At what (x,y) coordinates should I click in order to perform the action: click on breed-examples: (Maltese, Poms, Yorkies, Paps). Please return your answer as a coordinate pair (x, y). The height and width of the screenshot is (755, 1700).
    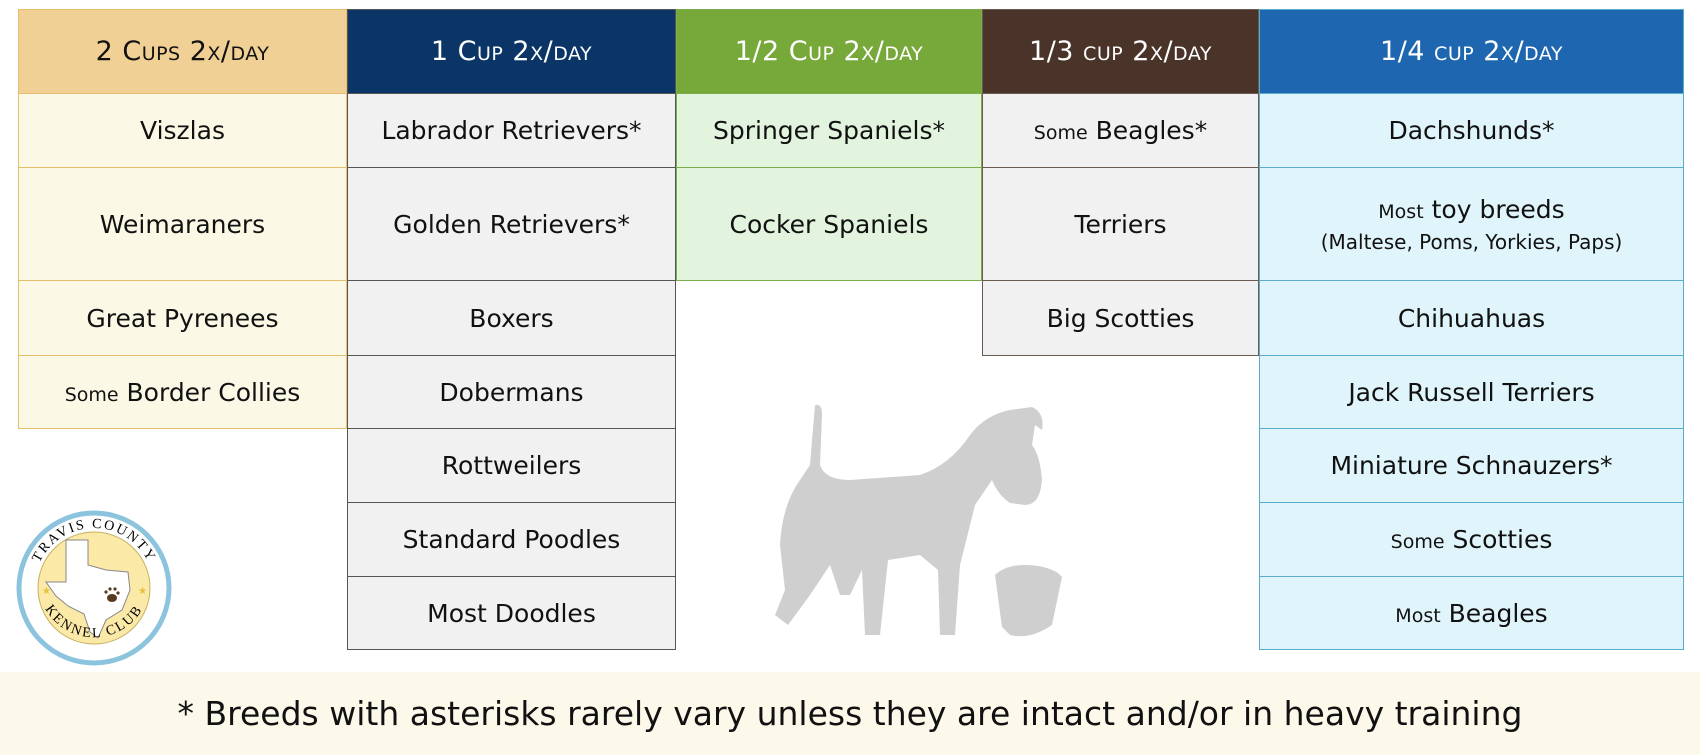
    Looking at the image, I should click on (1471, 241).